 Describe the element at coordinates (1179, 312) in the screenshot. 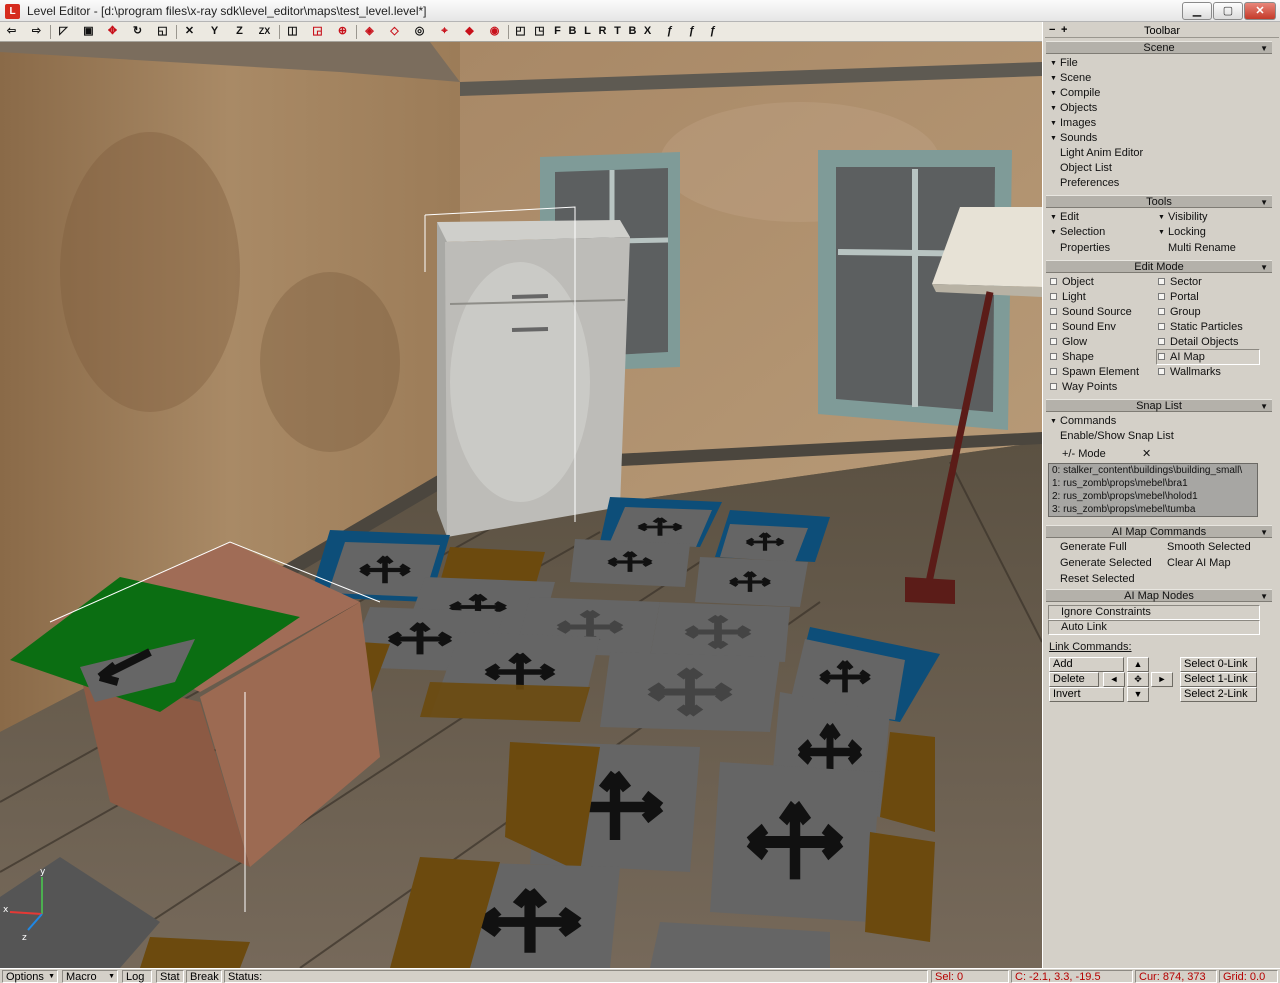

I see `mode-group: Group` at that location.